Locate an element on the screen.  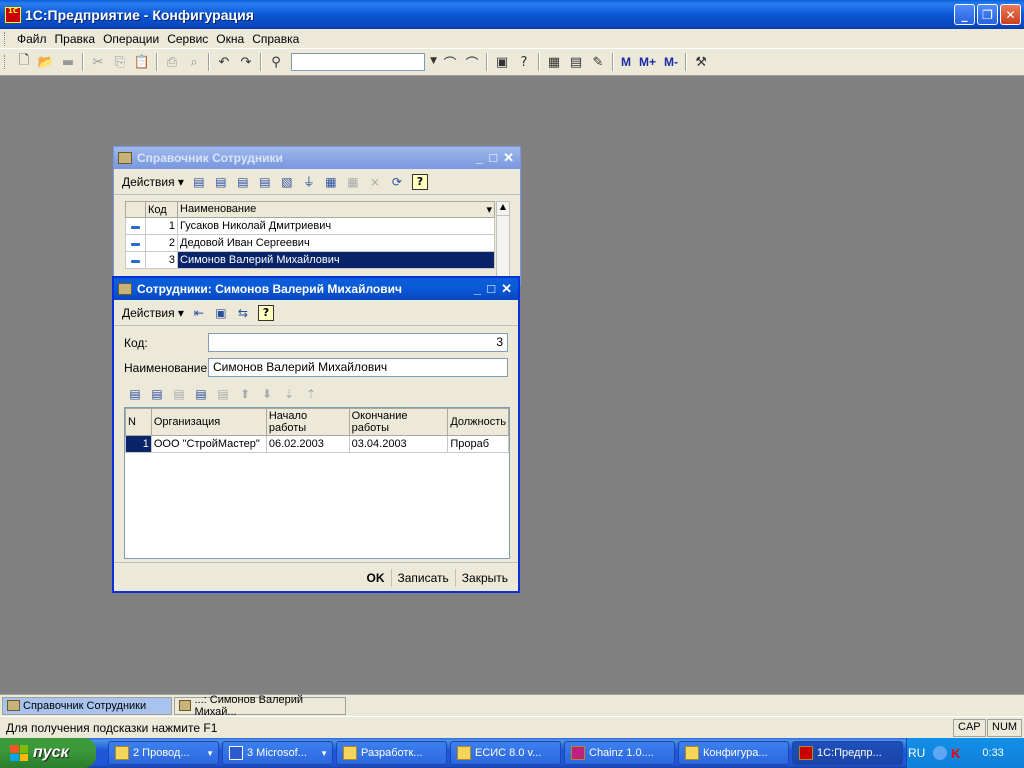
column-header-end: Окончание работы is located at coordinates (398, 422).